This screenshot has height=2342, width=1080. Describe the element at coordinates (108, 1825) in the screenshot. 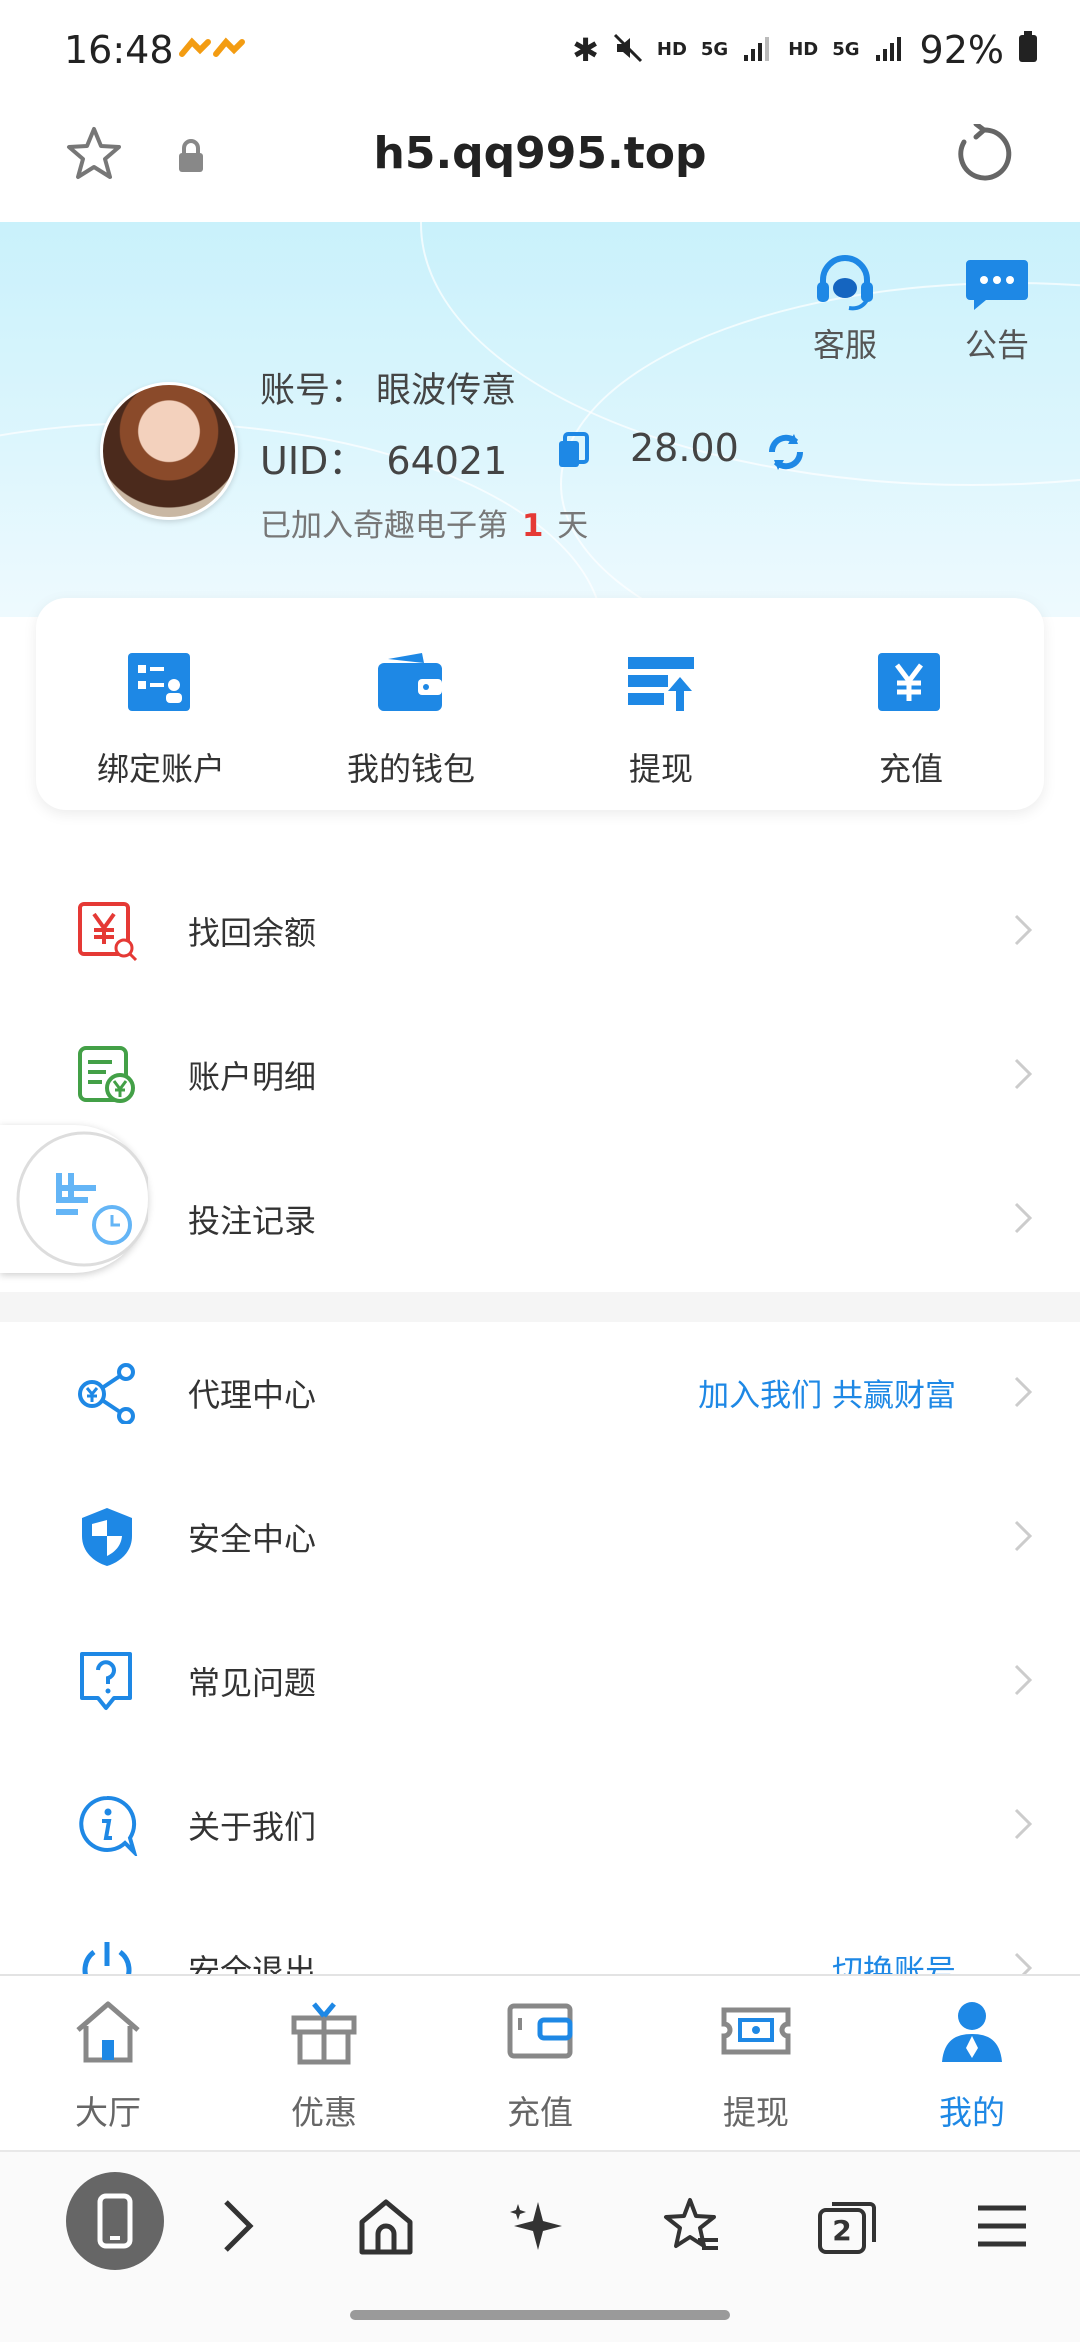

I see `info-icon` at that location.